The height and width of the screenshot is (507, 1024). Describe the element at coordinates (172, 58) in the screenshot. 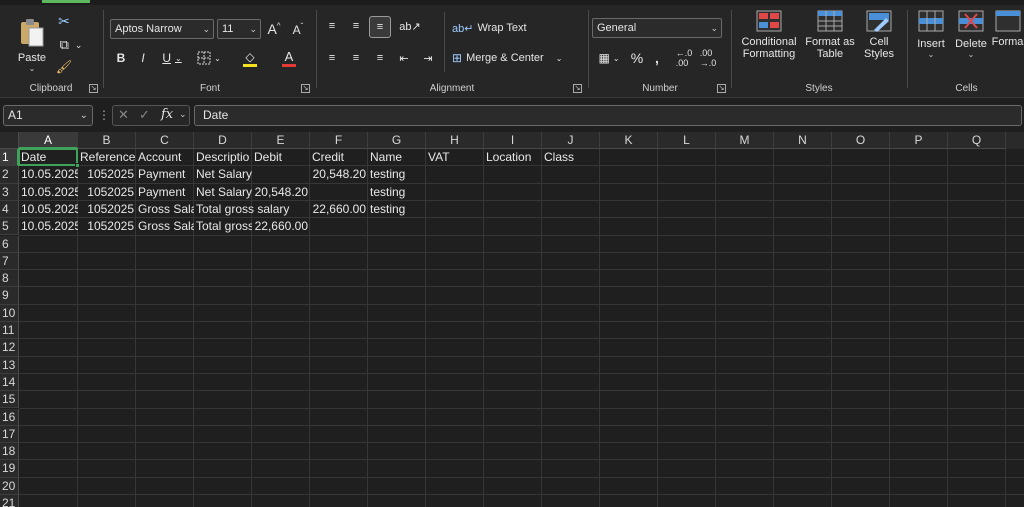

I see `underline-button: U ⌄` at that location.